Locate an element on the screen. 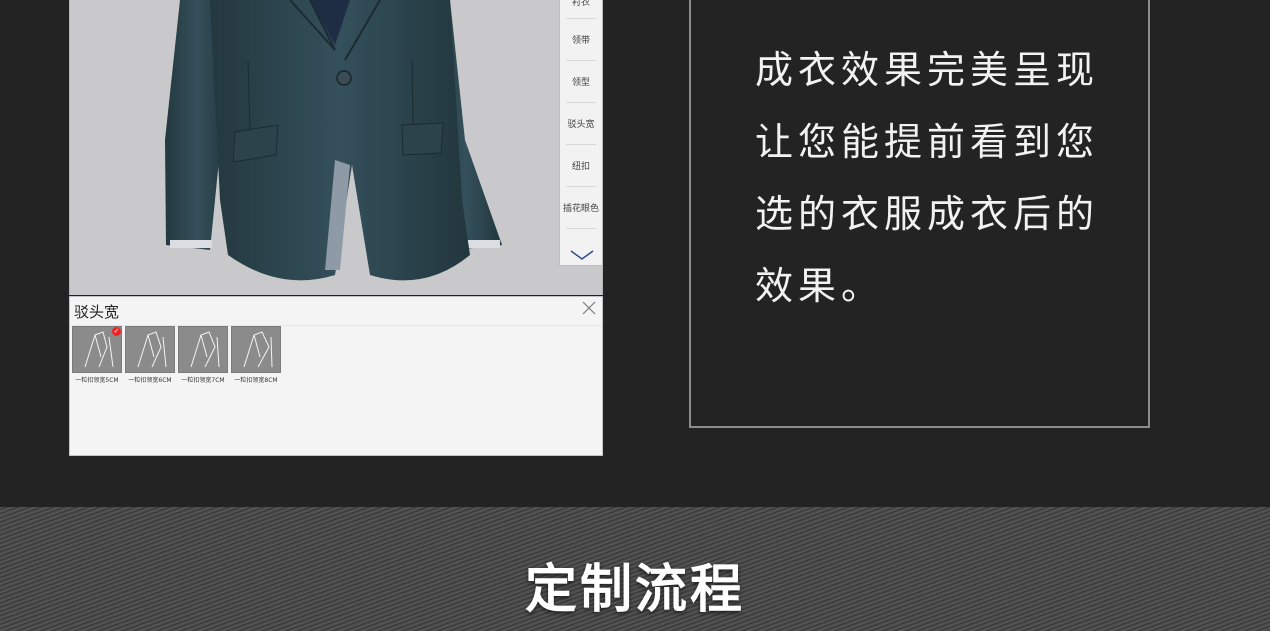  feature-description: 成衣效果完美呈现 让您能提前看到您 选的衣服成衣后的 效果。 is located at coordinates (945, 178).